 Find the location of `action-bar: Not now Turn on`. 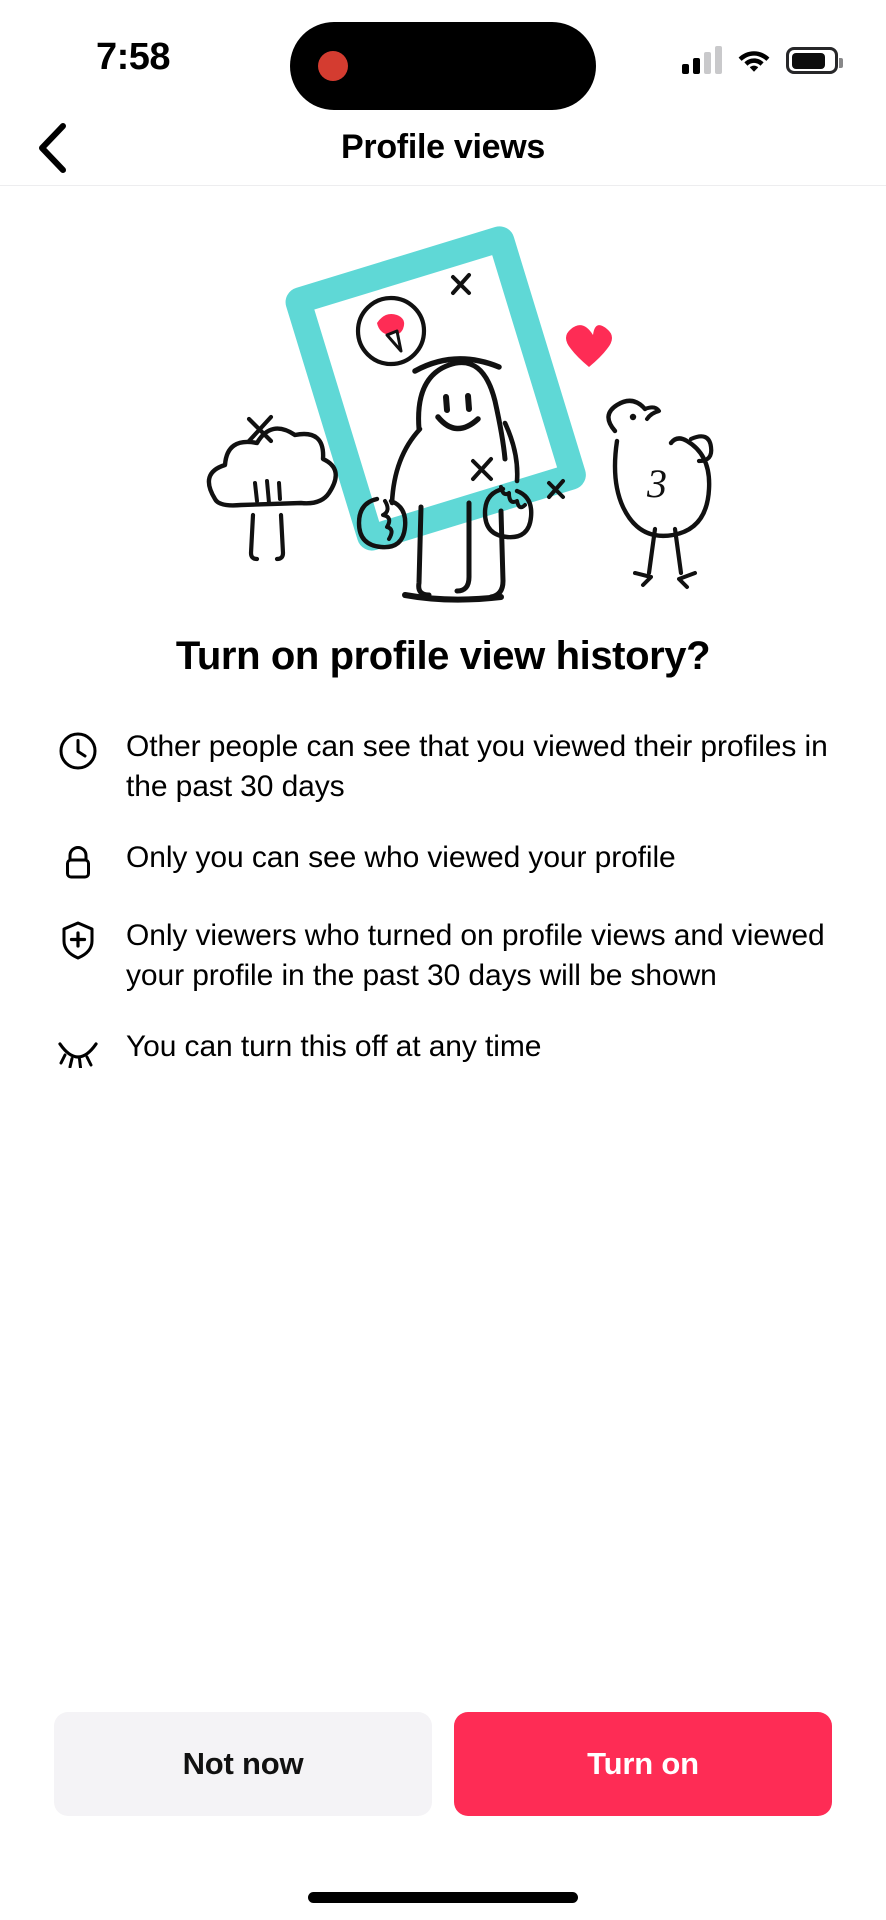

action-bar: Not now Turn on is located at coordinates (443, 1764).